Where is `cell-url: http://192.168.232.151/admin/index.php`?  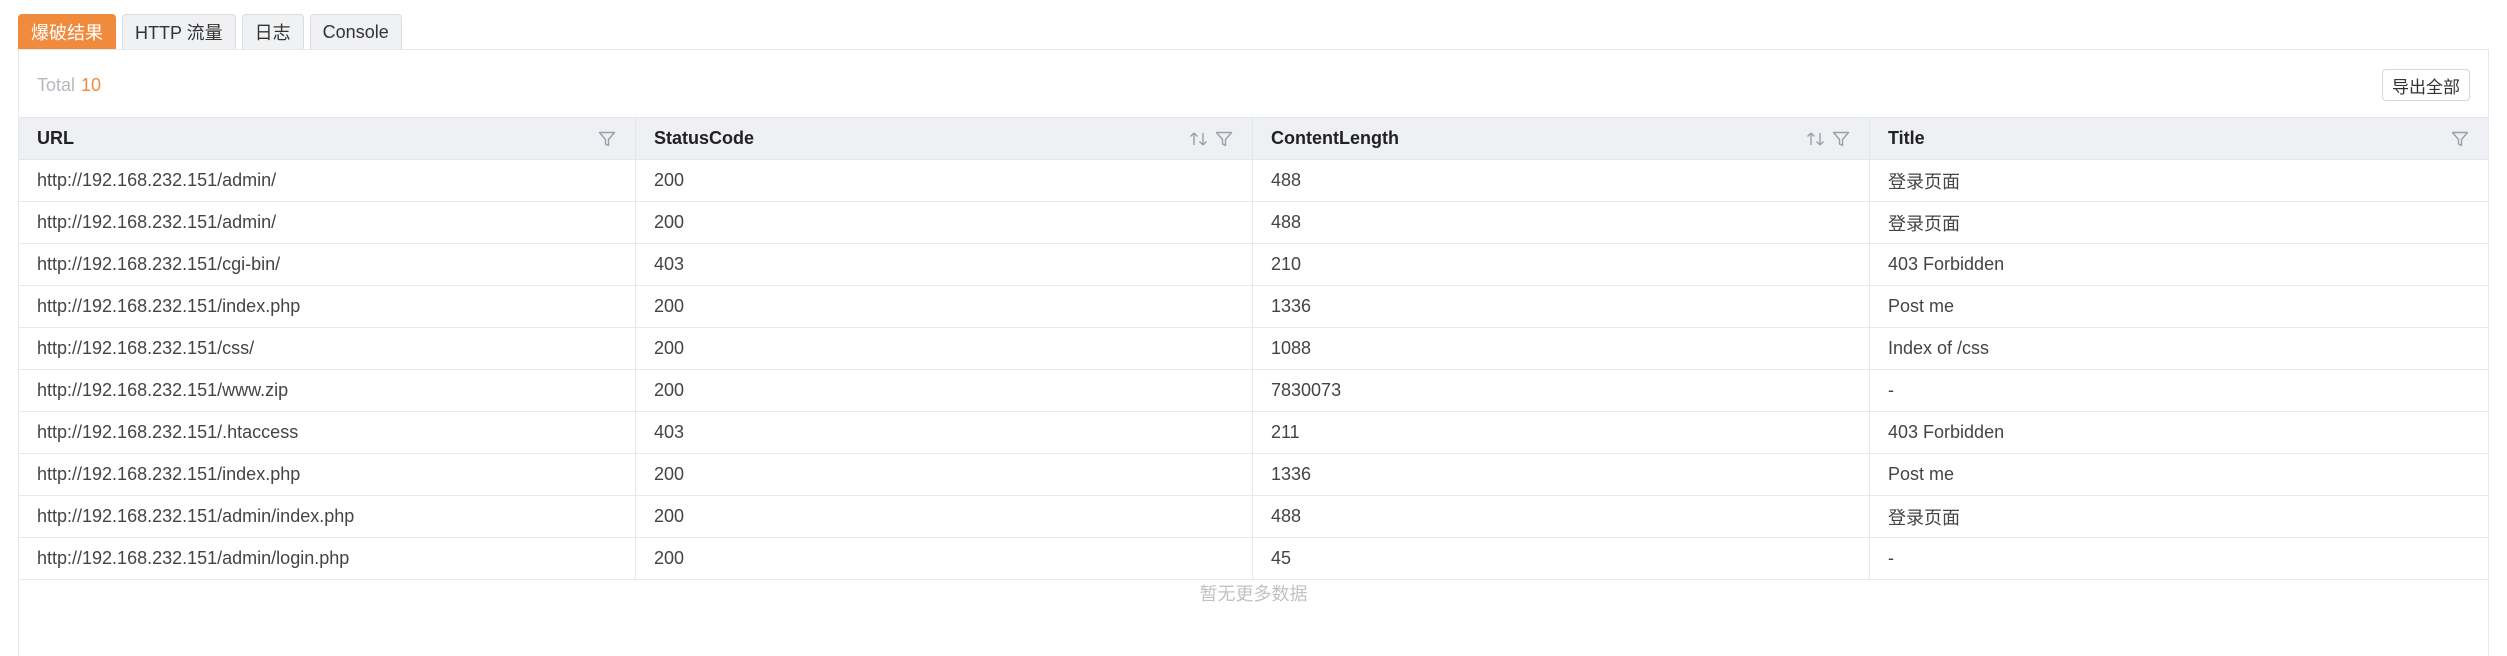 cell-url: http://192.168.232.151/admin/index.php is located at coordinates (327, 516).